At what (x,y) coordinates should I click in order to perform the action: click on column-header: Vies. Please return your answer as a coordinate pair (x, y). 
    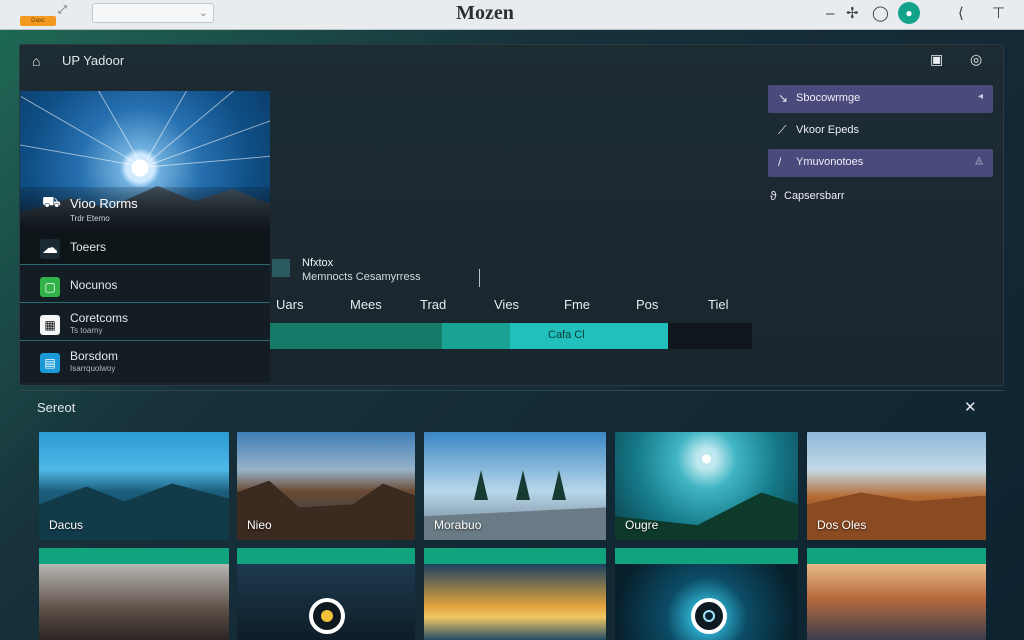
    Looking at the image, I should click on (506, 304).